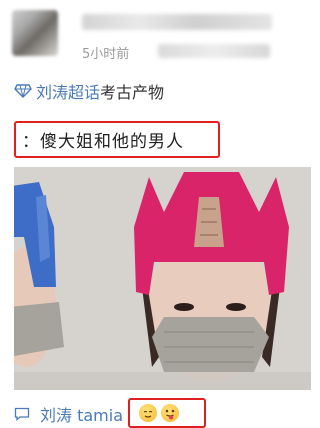  I want to click on post-timestamp: 5小时前, so click(106, 54).